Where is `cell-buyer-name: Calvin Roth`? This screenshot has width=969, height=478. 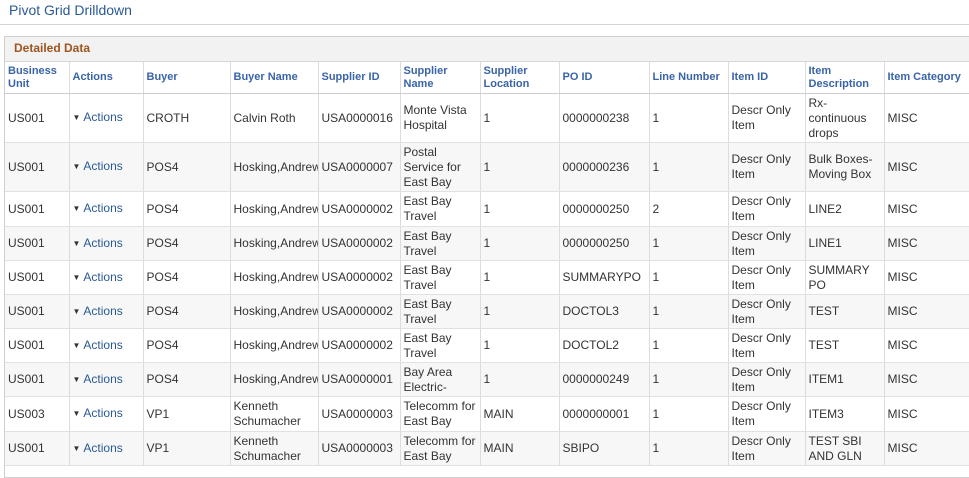 cell-buyer-name: Calvin Roth is located at coordinates (274, 118).